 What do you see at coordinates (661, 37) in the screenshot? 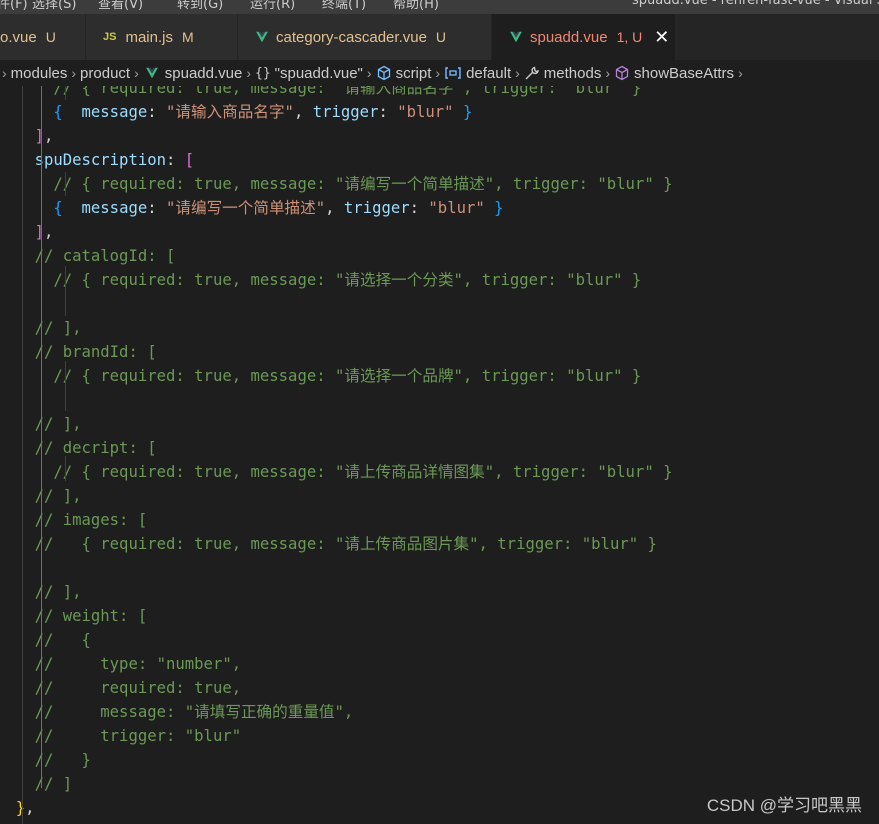
I see `close-icon: ✕` at bounding box center [661, 37].